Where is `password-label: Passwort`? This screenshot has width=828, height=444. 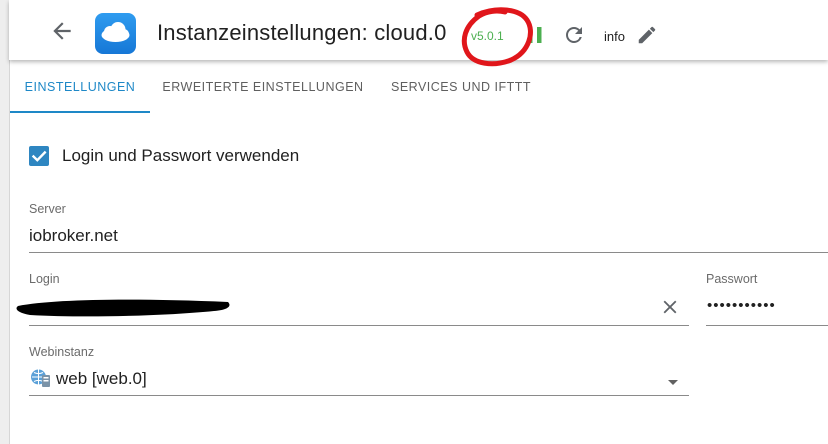 password-label: Passwort is located at coordinates (732, 279).